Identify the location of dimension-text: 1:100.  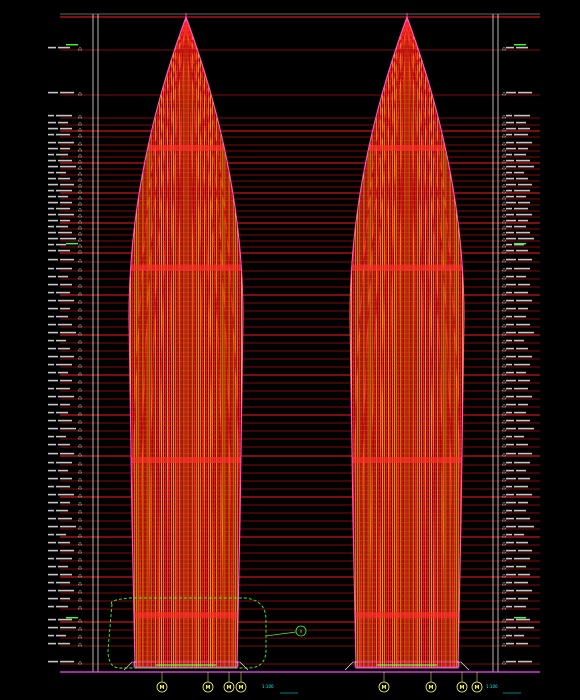
(492, 686).